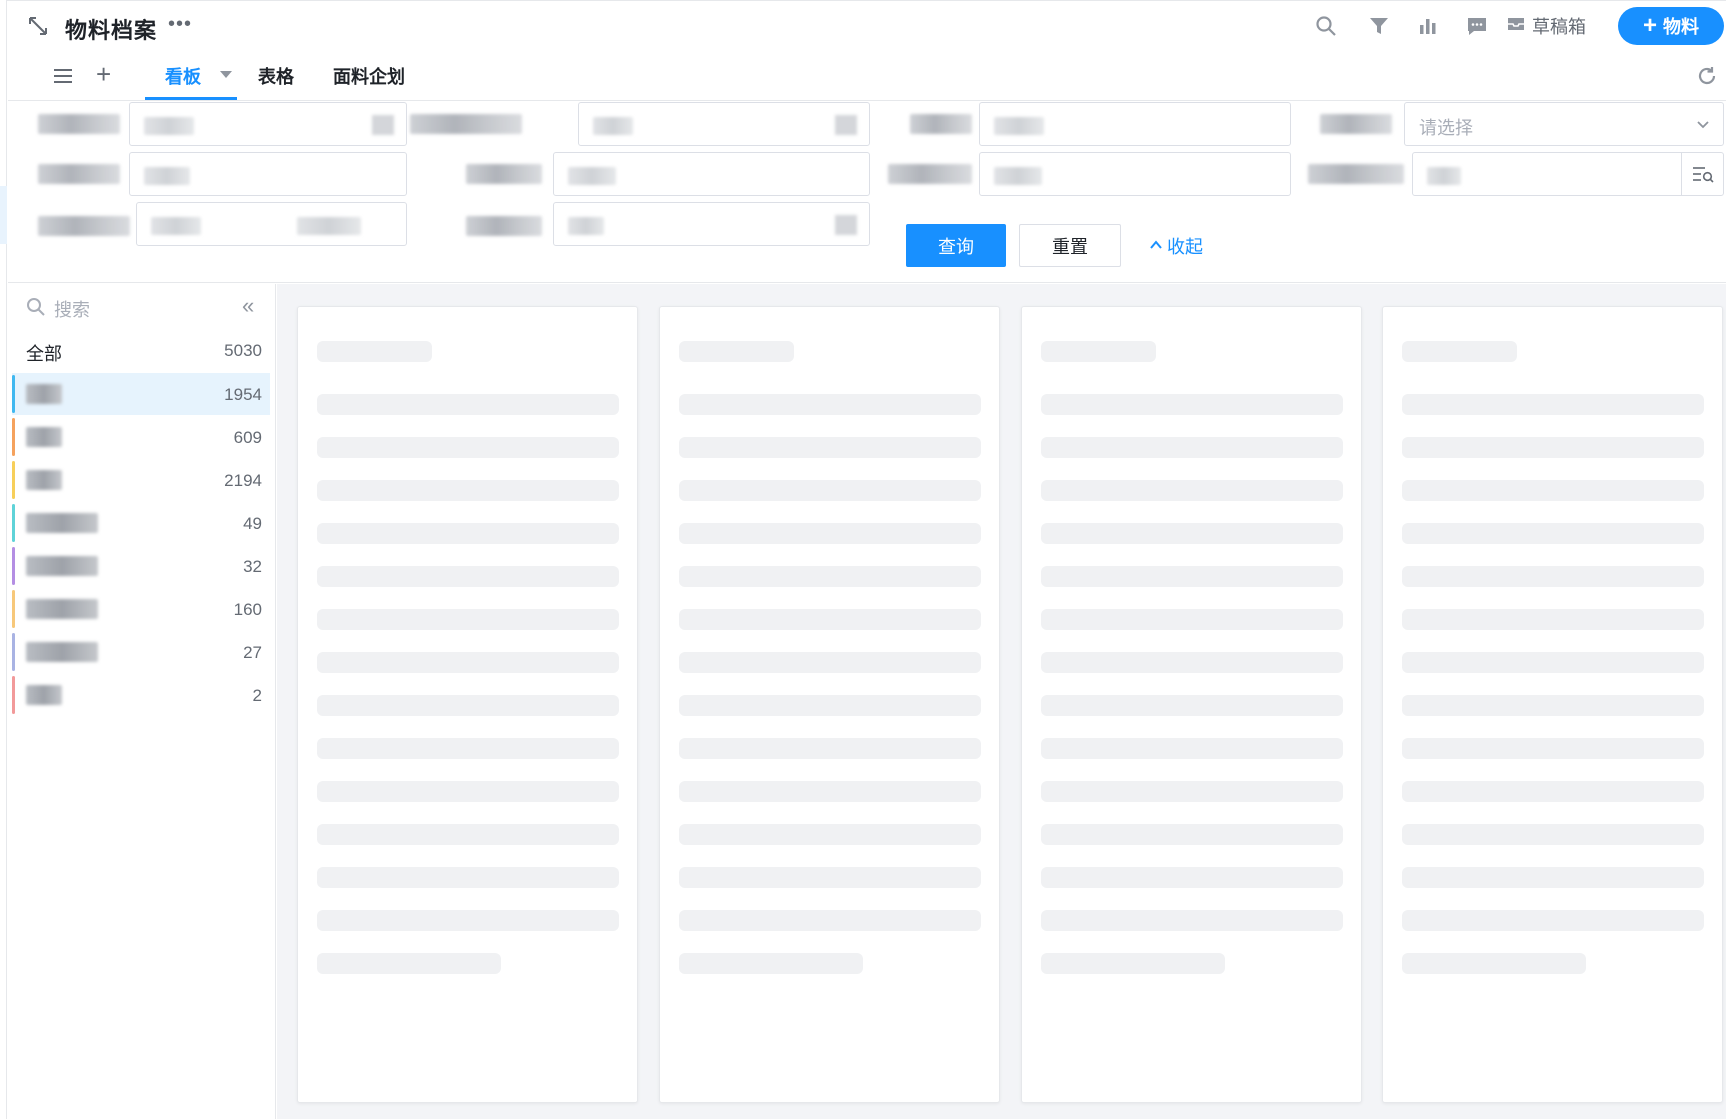  I want to click on sidebar-item: 49, so click(141, 523).